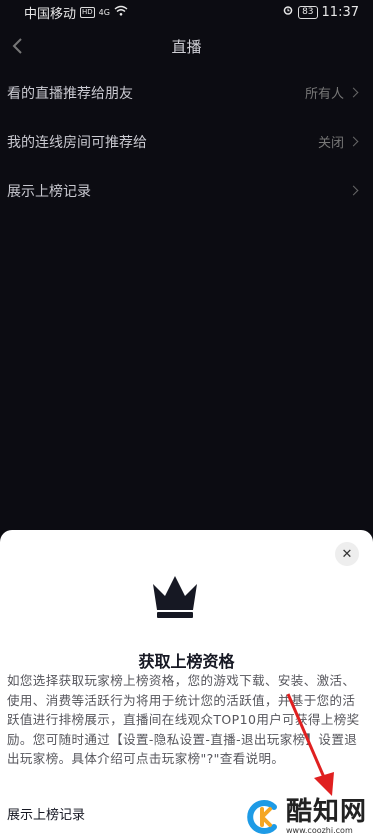  What do you see at coordinates (330, 143) in the screenshot?
I see `setting-value: 关闭` at bounding box center [330, 143].